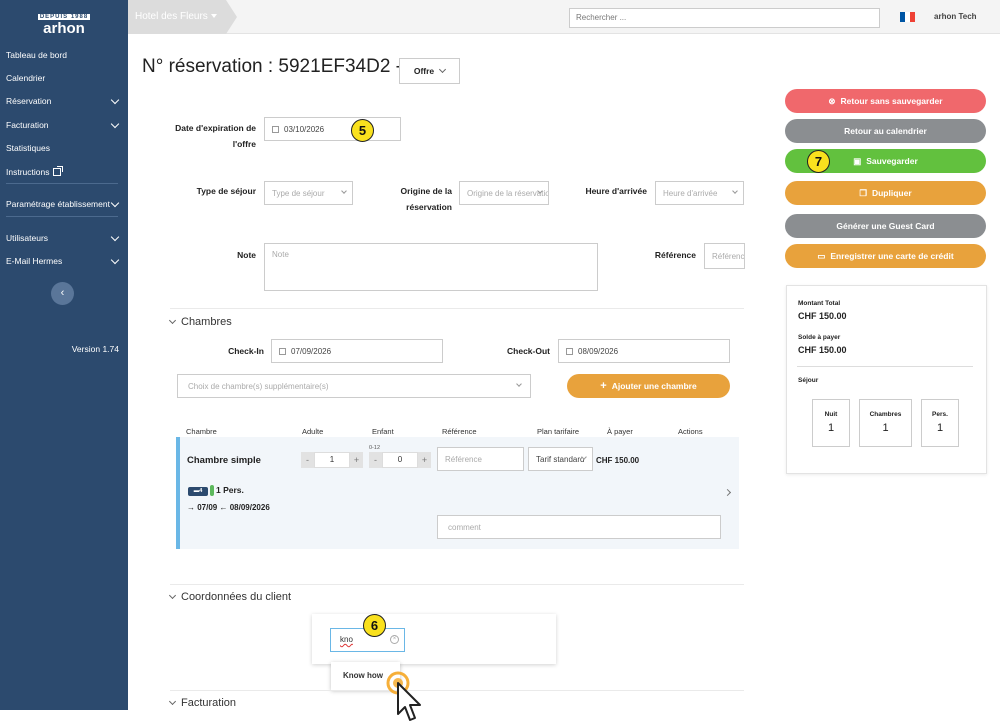 The height and width of the screenshot is (724, 1000). I want to click on expiration-date-field: 03/10/2026, so click(332, 129).